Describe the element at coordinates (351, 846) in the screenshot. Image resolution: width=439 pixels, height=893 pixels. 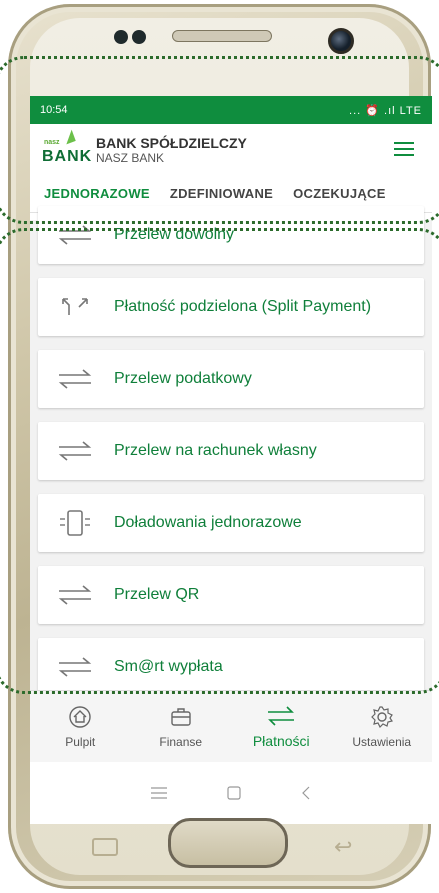
I see `back-button-icon: ↩` at that location.